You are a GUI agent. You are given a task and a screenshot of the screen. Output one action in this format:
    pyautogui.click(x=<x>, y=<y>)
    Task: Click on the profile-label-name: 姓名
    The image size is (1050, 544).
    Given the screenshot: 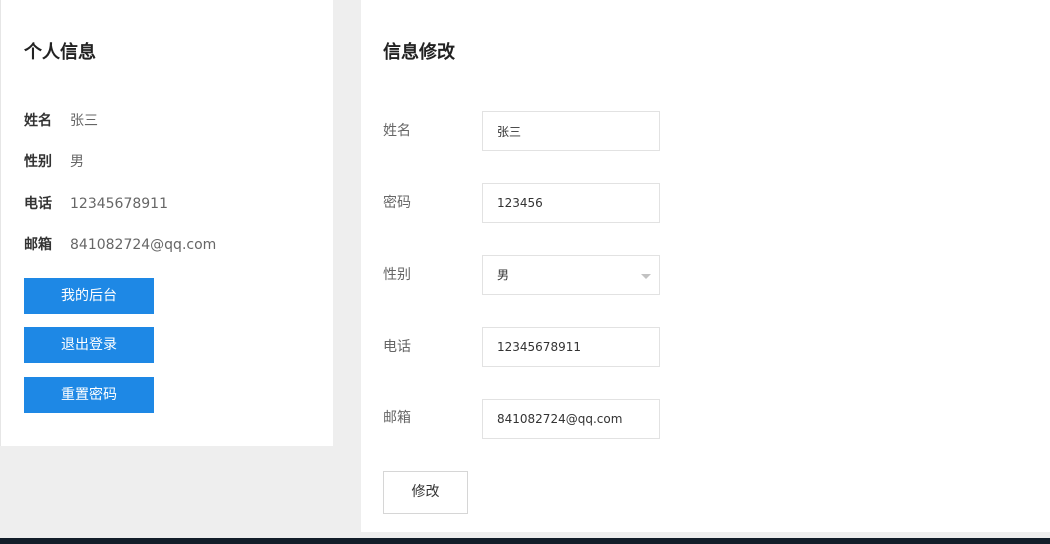 What is the action you would take?
    pyautogui.click(x=38, y=121)
    